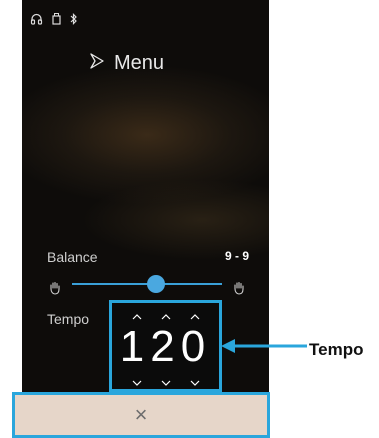  What do you see at coordinates (72, 257) in the screenshot?
I see `balance-label: Balance` at bounding box center [72, 257].